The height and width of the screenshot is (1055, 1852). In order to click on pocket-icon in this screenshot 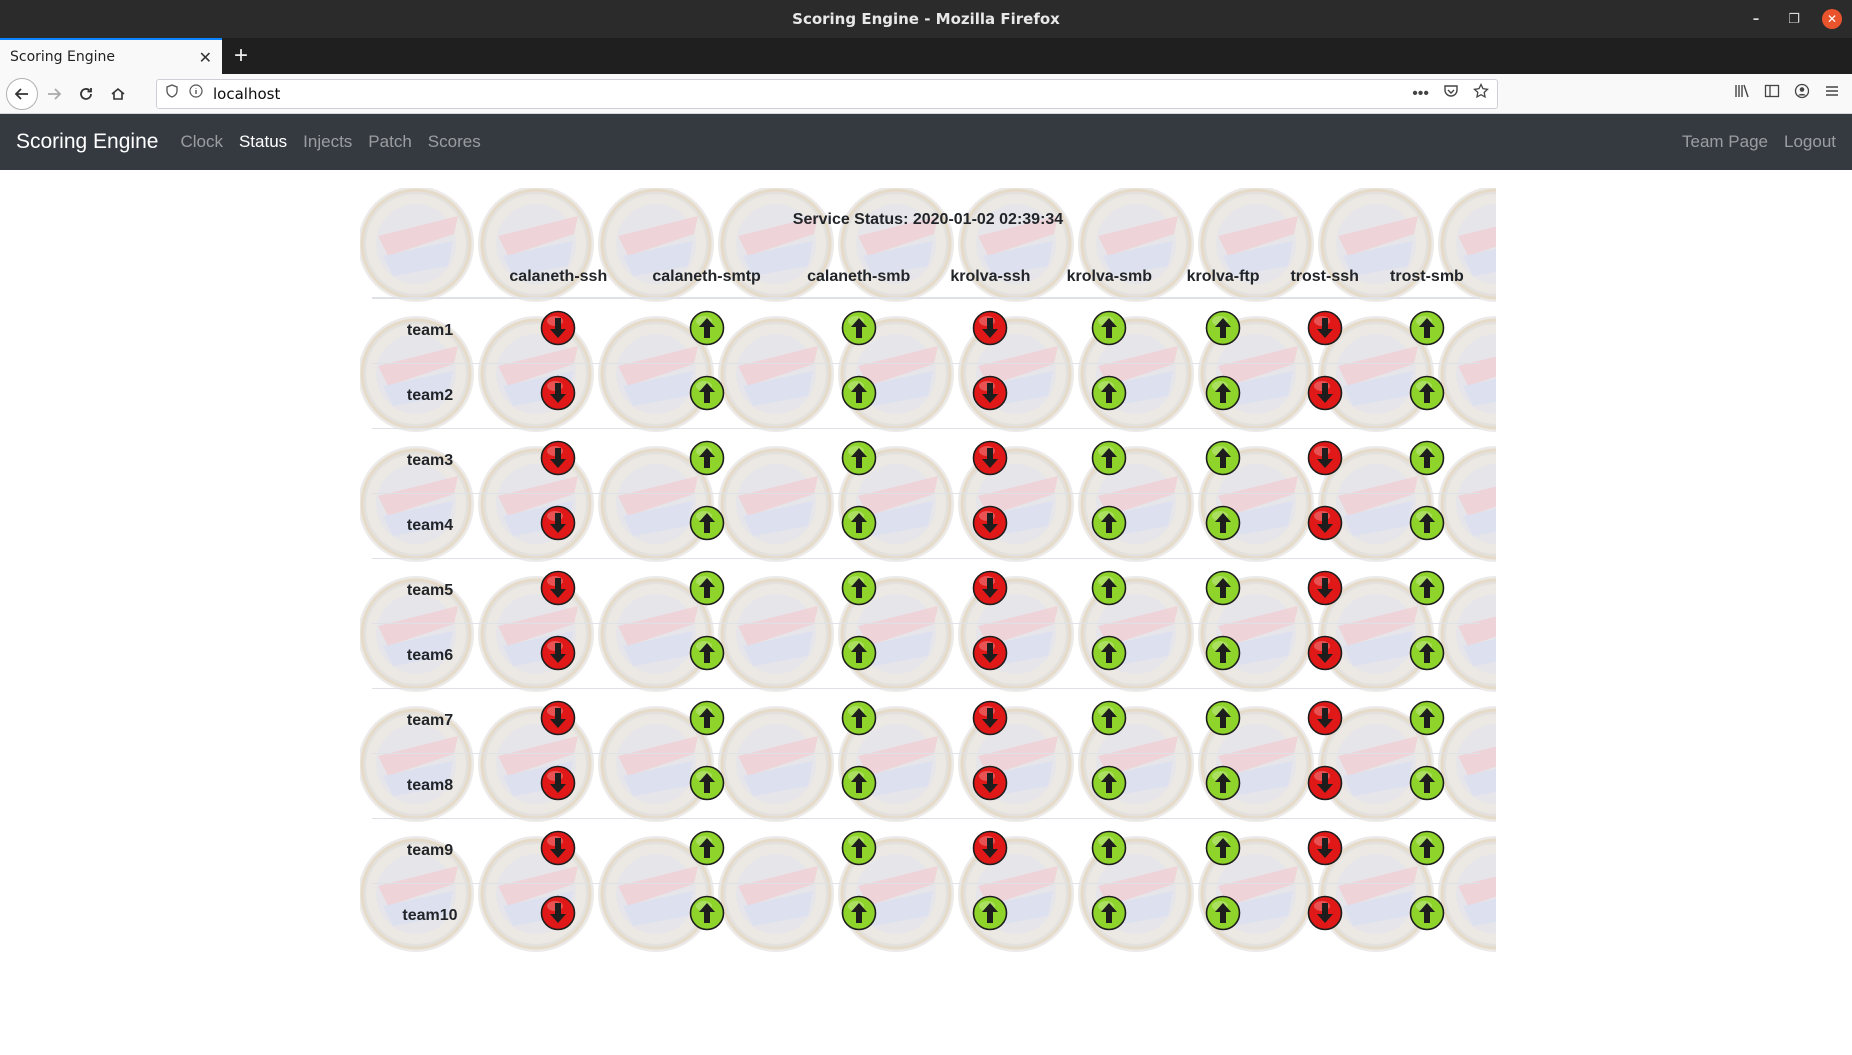, I will do `click(1451, 93)`.